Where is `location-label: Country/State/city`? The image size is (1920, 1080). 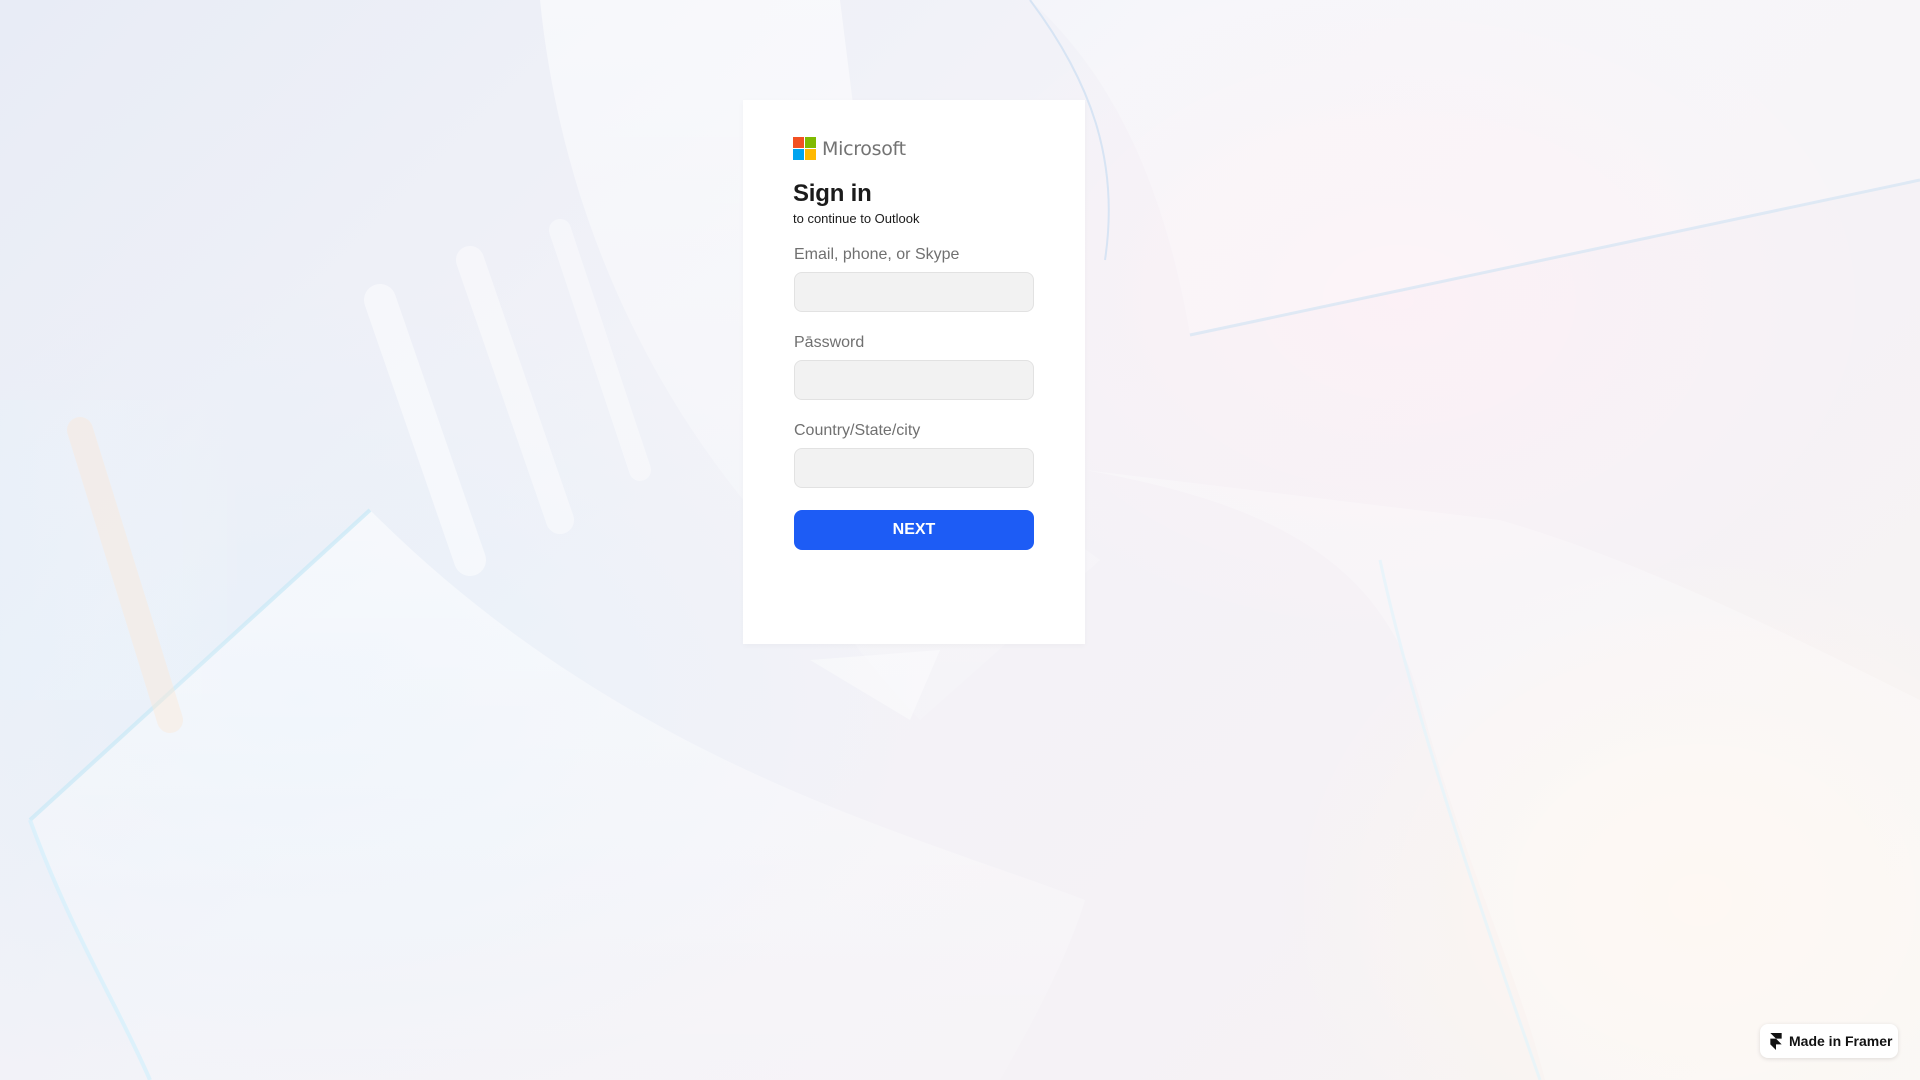
location-label: Country/State/city is located at coordinates (857, 430).